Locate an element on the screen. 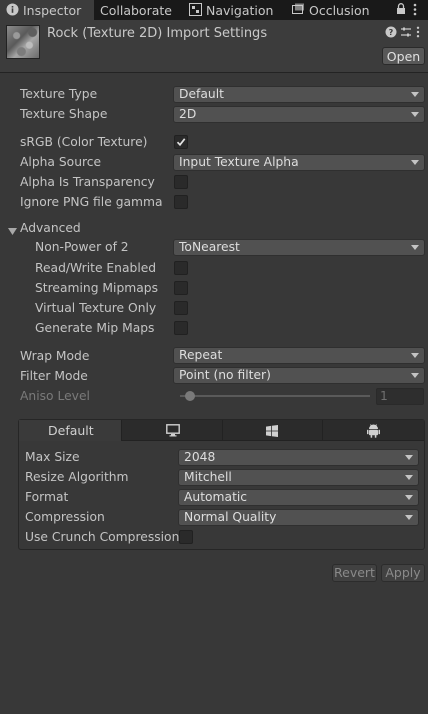 This screenshot has width=428, height=714. virtual-texture-label: Virtual Texture Only is located at coordinates (96, 308).